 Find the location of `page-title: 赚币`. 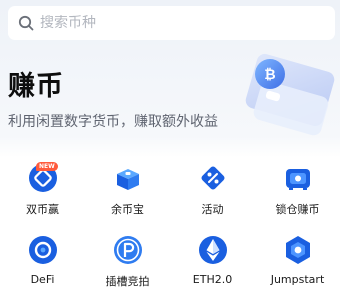

page-title: 赚币 is located at coordinates (36, 86).